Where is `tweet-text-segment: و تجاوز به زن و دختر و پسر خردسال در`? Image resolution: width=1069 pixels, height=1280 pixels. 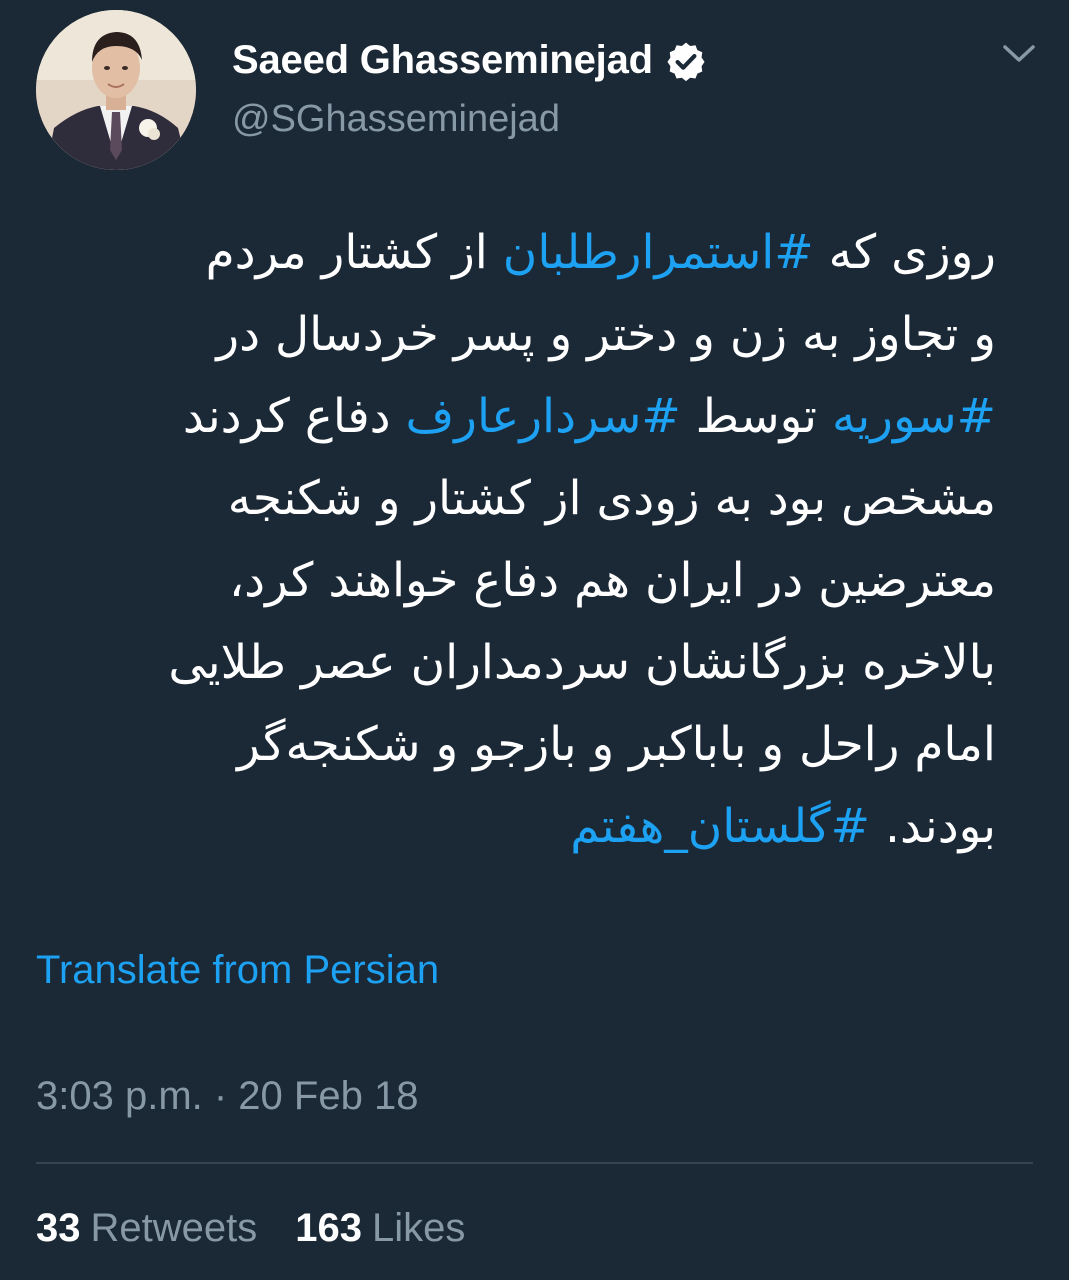
tweet-text-segment: و تجاوز به زن و دختر و پسر خردسال در is located at coordinates (606, 334).